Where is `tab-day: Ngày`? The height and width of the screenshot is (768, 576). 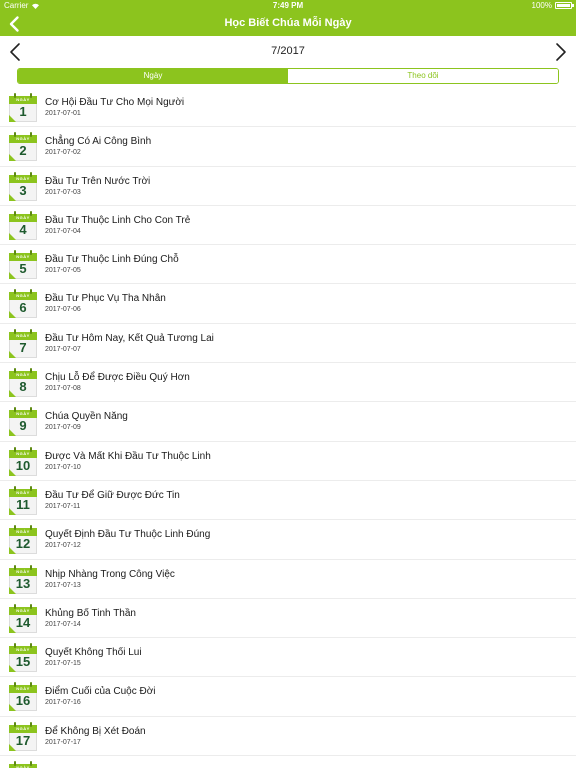
tab-day: Ngày is located at coordinates (153, 76).